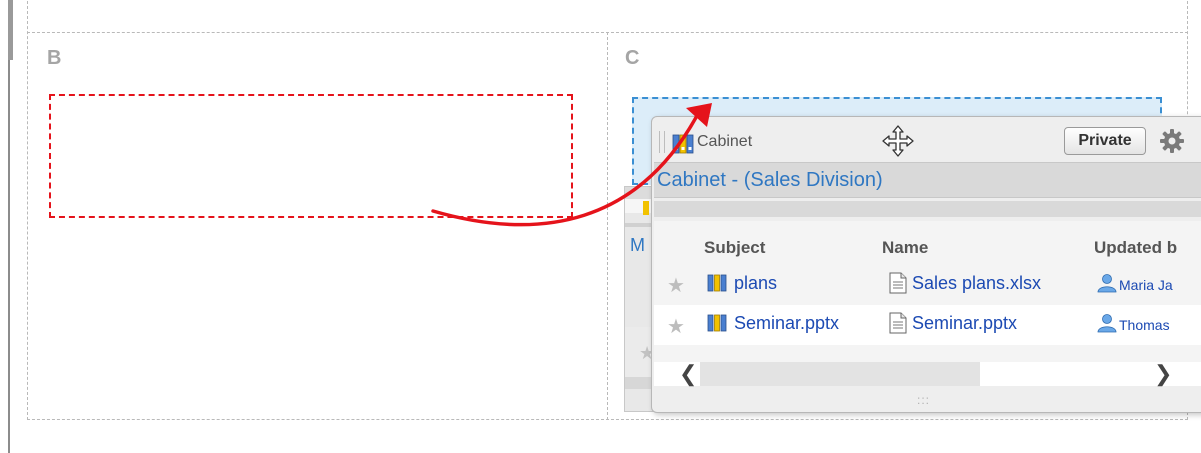  I want to click on portlet-toolbar, so click(927, 209).